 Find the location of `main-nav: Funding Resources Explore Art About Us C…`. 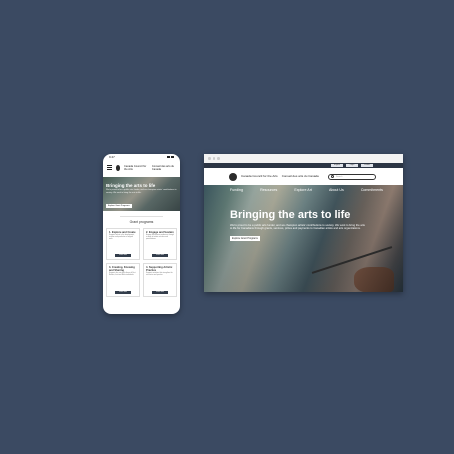

main-nav: Funding Resources Explore Art About Us C… is located at coordinates (306, 190).